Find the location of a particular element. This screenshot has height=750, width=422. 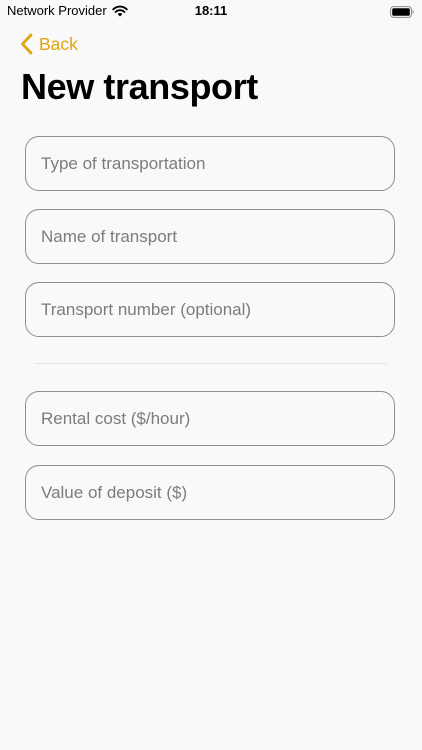

transport-number-field is located at coordinates (210, 309).